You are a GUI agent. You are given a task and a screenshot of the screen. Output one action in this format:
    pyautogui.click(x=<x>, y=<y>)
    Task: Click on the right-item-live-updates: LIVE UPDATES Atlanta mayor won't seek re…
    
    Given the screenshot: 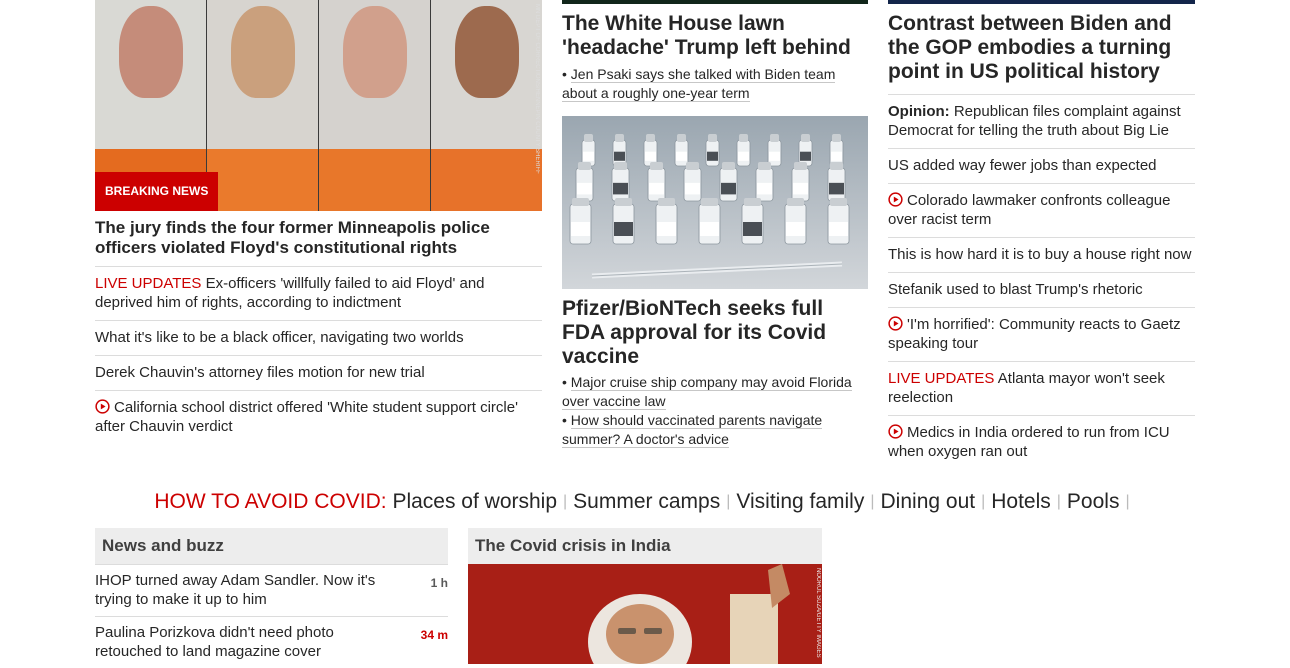 What is the action you would take?
    pyautogui.click(x=1041, y=388)
    